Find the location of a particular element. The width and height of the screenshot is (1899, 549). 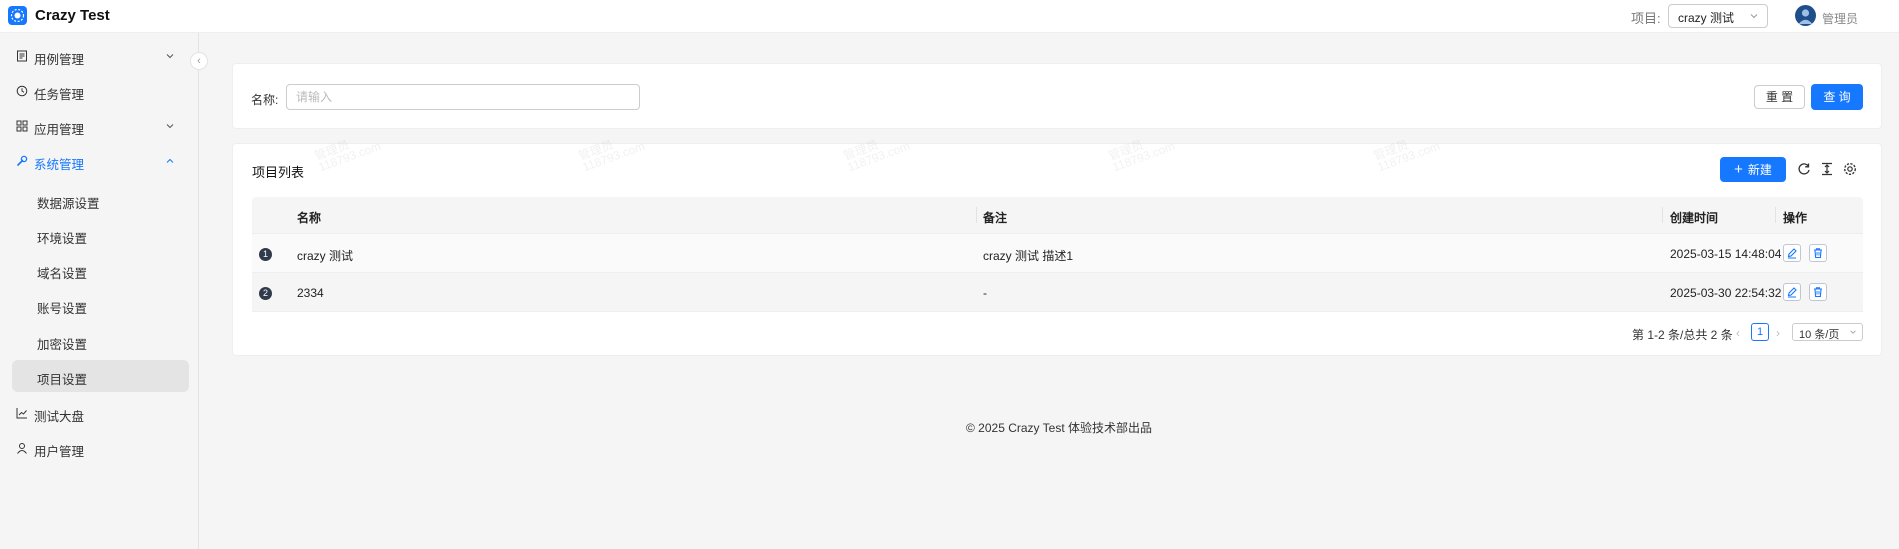

page-size-select: 10 条/页 is located at coordinates (1827, 332).